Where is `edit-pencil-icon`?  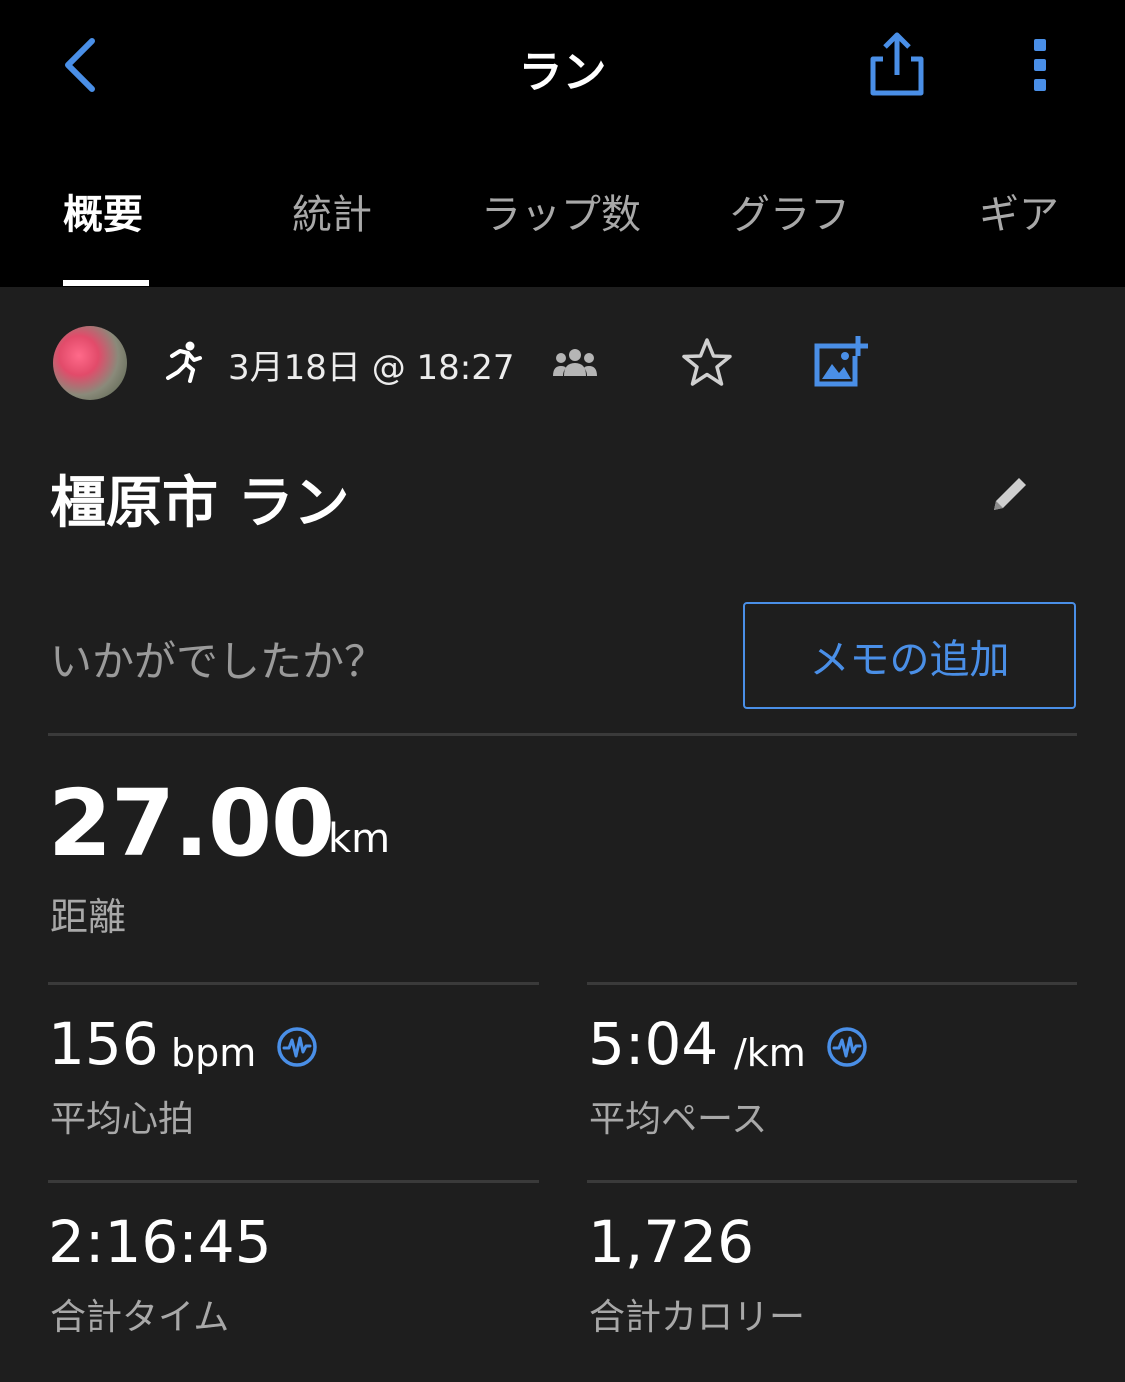
edit-pencil-icon is located at coordinates (1010, 494).